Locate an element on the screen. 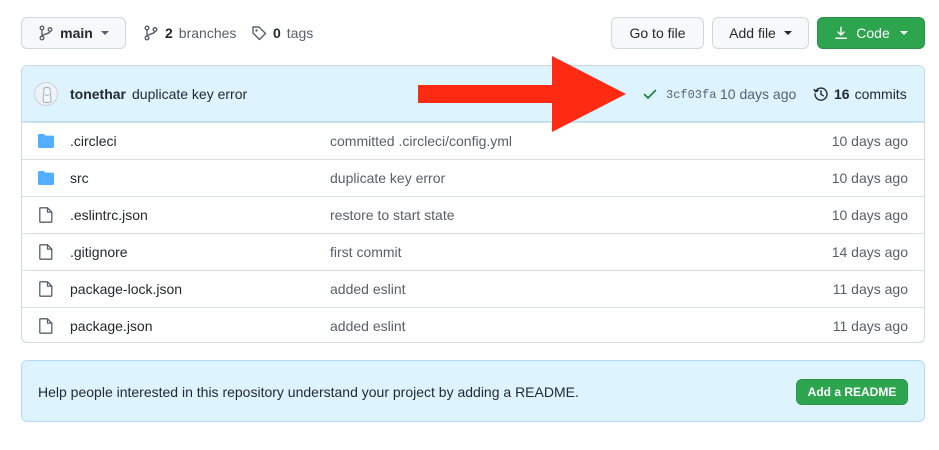 This screenshot has height=450, width=939. file-name: .gitignore is located at coordinates (99, 252).